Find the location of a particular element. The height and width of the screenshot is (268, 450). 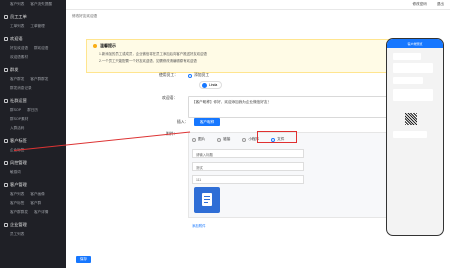

sidebar-item: 好友欢迎语 is located at coordinates (19, 48).